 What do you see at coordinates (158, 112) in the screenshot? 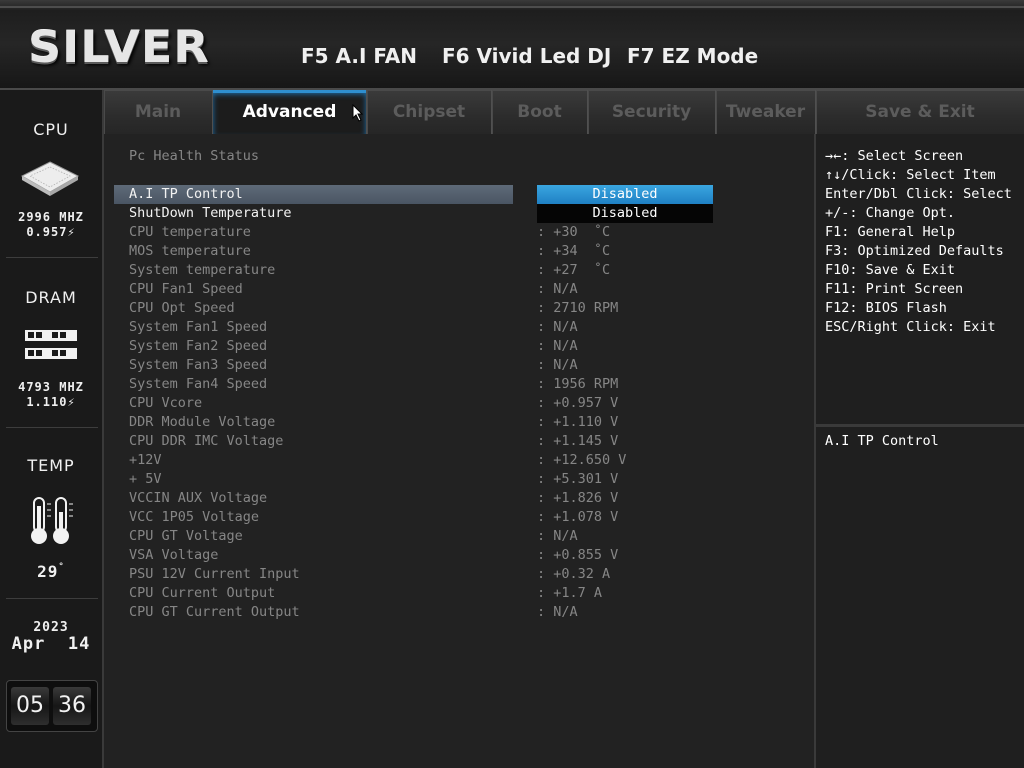
I see `tab-main: Main` at bounding box center [158, 112].